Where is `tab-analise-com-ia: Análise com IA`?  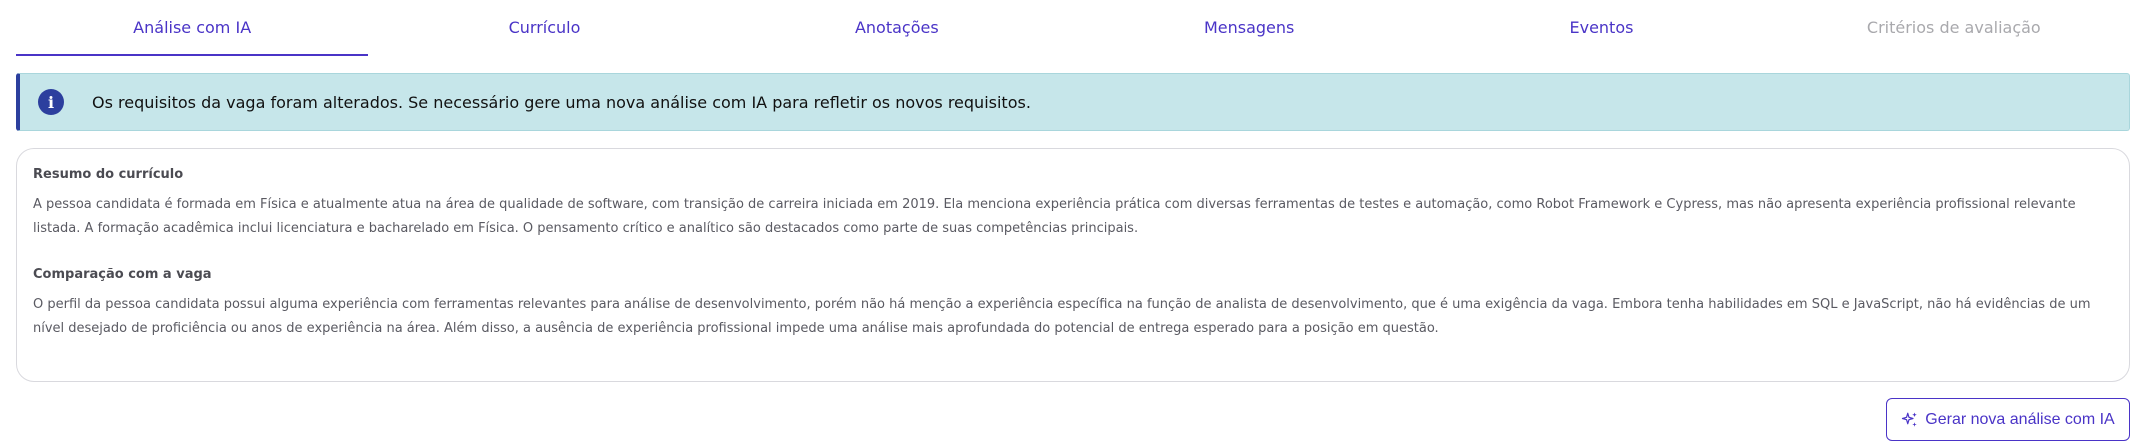
tab-analise-com-ia: Análise com IA is located at coordinates (192, 28).